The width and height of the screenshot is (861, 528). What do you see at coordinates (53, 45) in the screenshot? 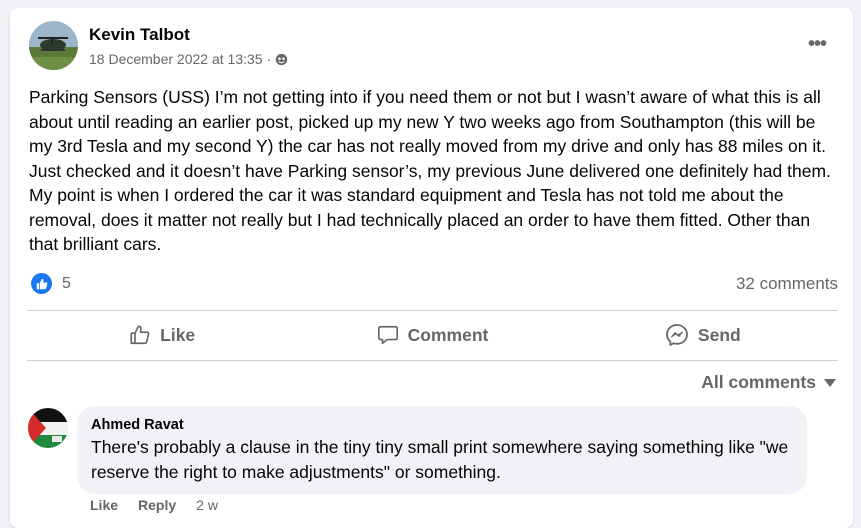
I see `author-avatar` at bounding box center [53, 45].